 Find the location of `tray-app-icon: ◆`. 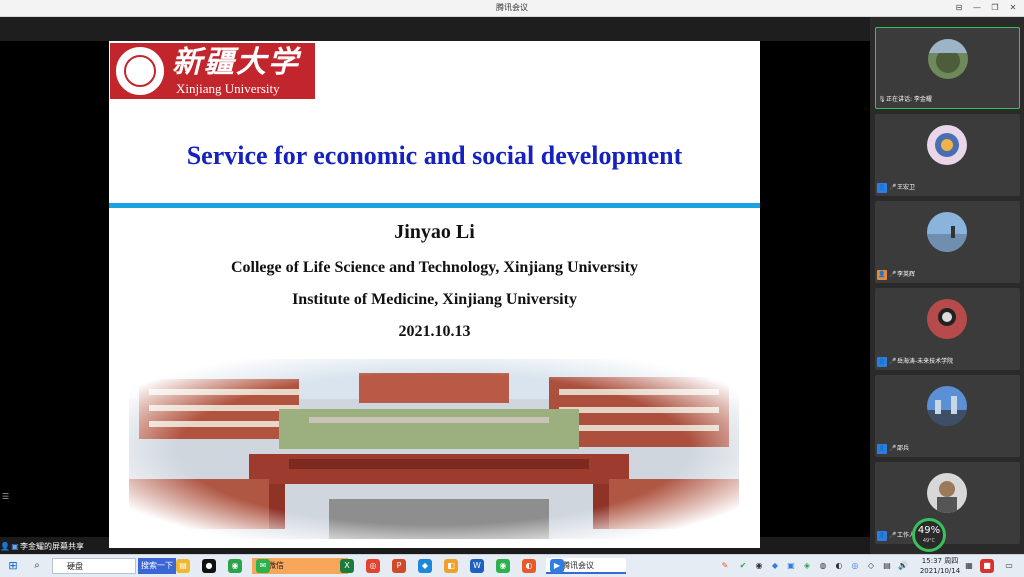

tray-app-icon: ◆ is located at coordinates (775, 566).